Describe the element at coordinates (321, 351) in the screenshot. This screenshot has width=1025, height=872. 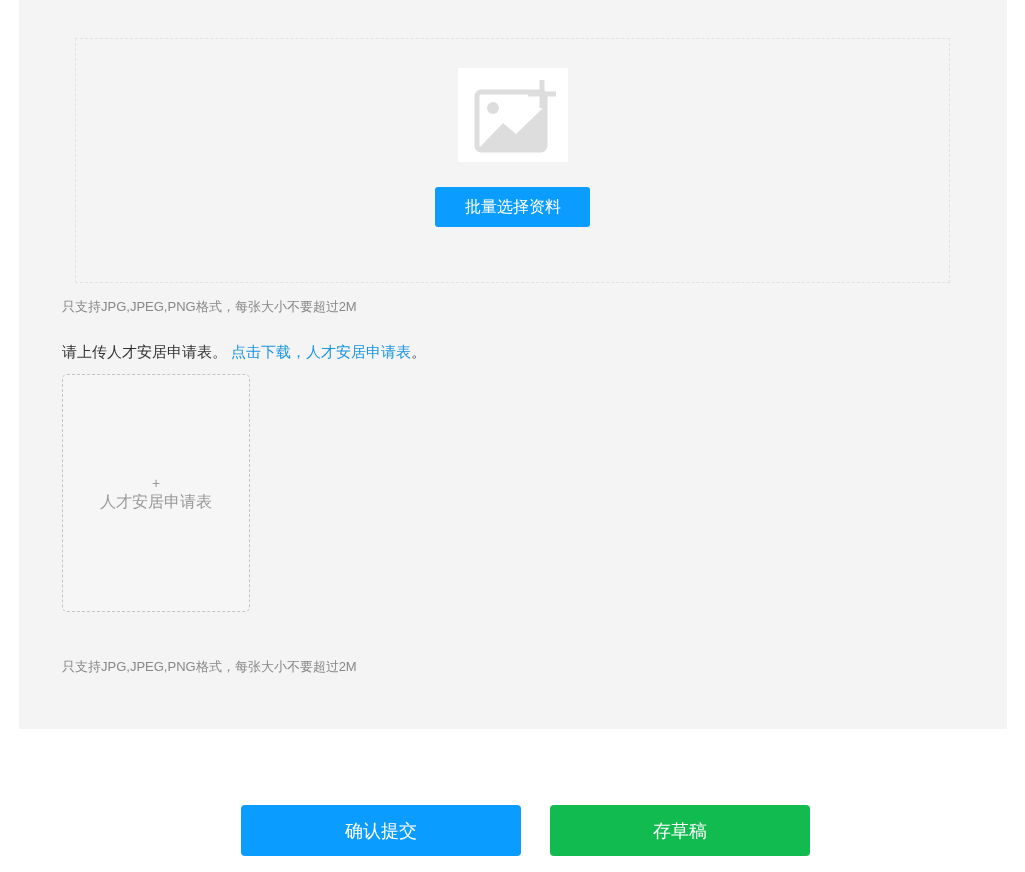
I see `download-link: 点击下载，人才安居申请表` at that location.